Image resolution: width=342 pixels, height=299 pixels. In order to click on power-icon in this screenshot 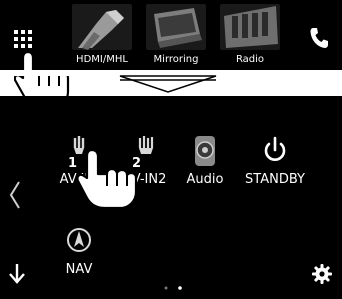, I will do `click(275, 148)`.